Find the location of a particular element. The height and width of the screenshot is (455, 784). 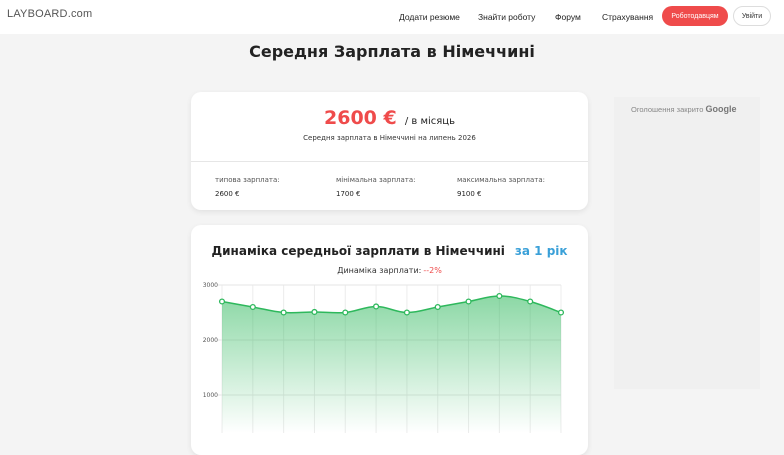

y-tick-label: 1000 is located at coordinates (210, 395).